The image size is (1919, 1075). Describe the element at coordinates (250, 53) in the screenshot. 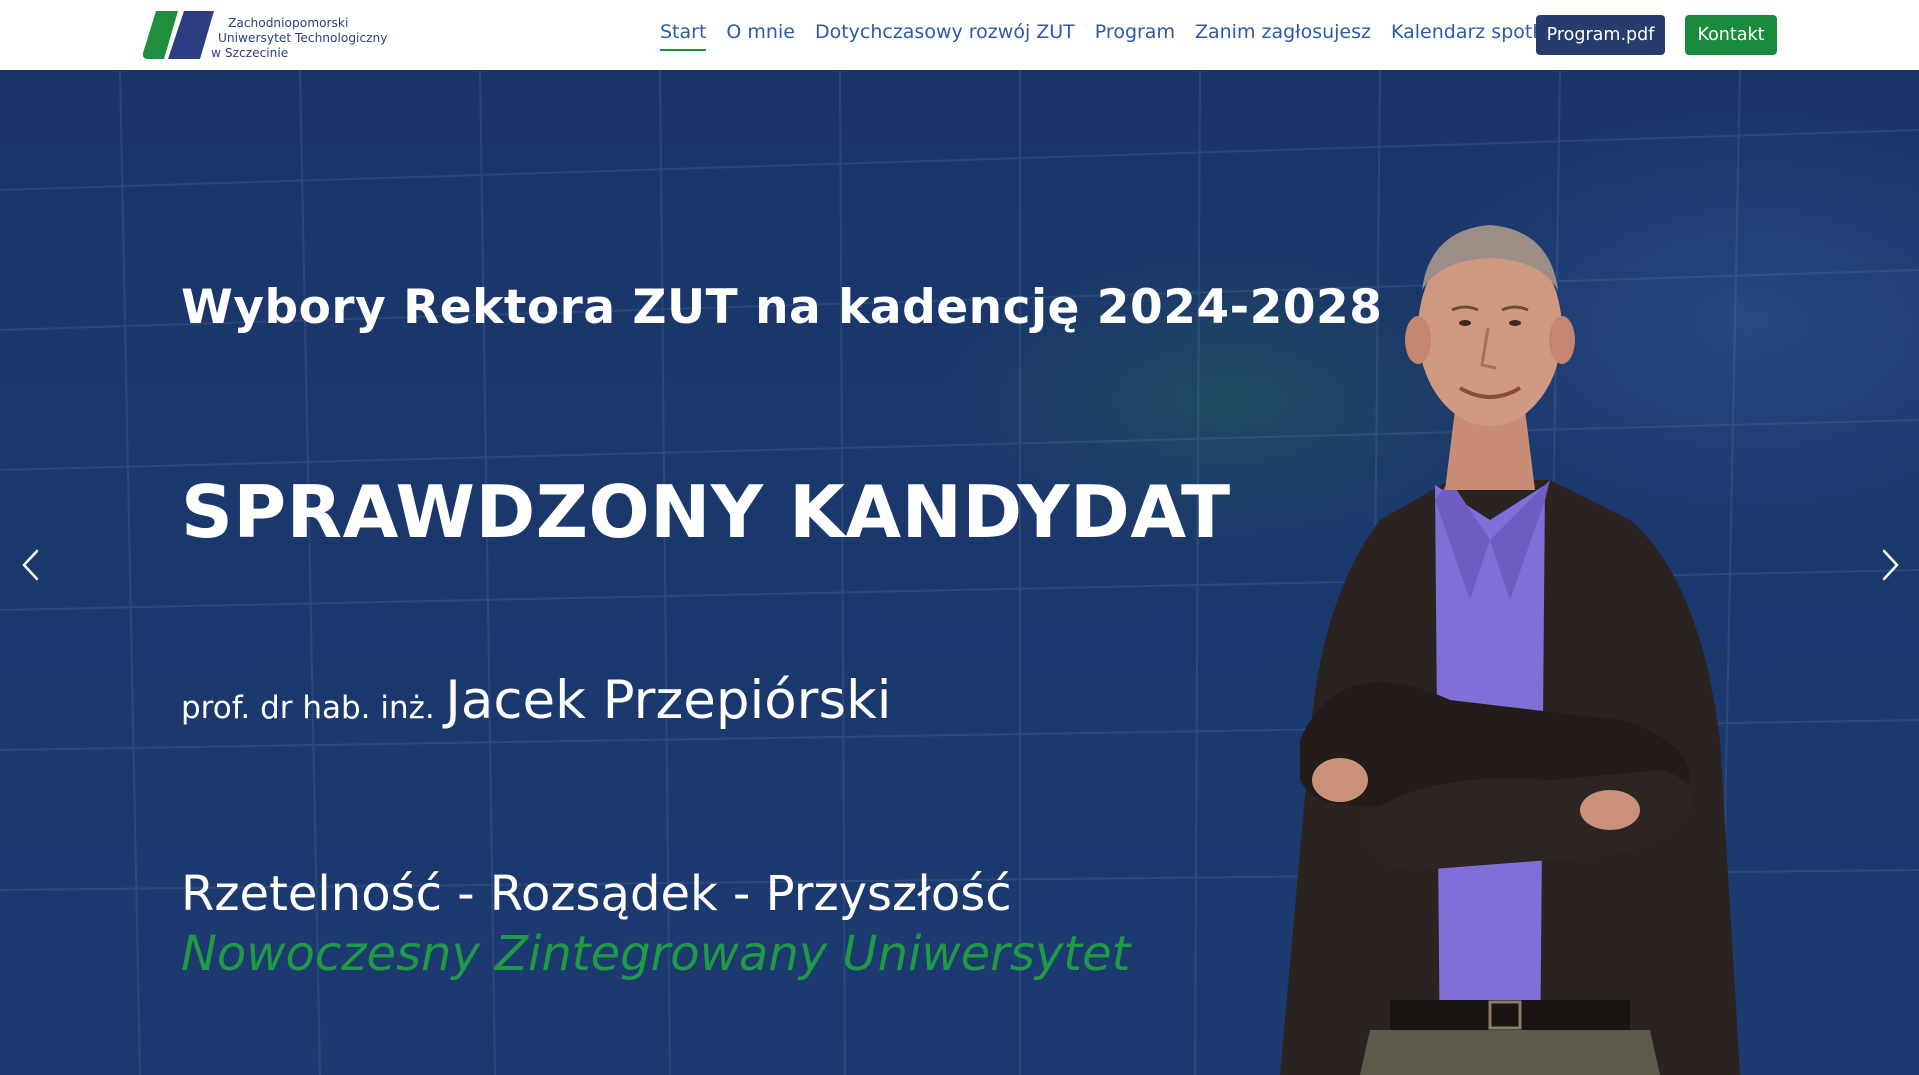

I see `brand-line-3: w Szczecinie` at that location.